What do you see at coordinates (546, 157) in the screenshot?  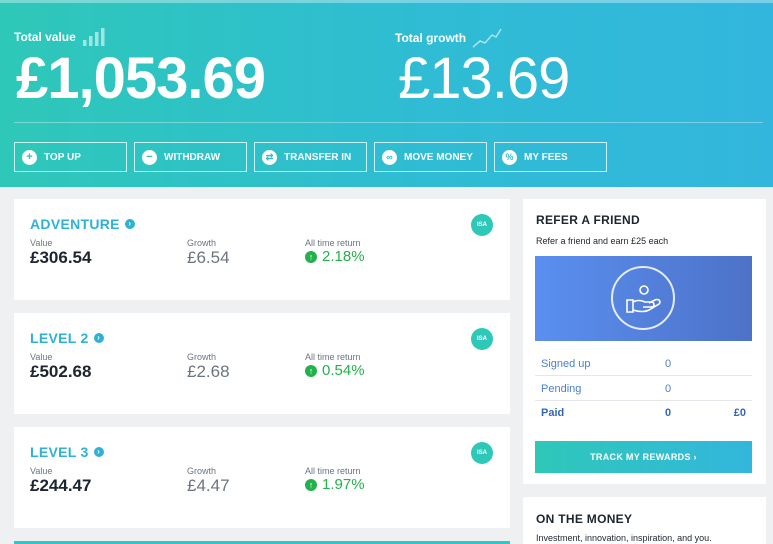 I see `my-fees-label: MY FEES` at bounding box center [546, 157].